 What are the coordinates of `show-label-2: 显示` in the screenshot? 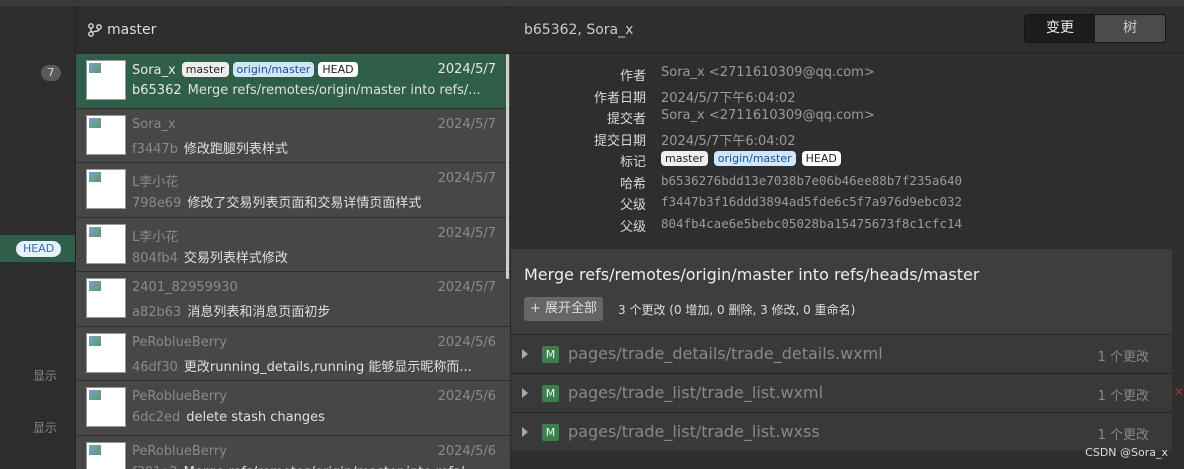 It's located at (45, 427).